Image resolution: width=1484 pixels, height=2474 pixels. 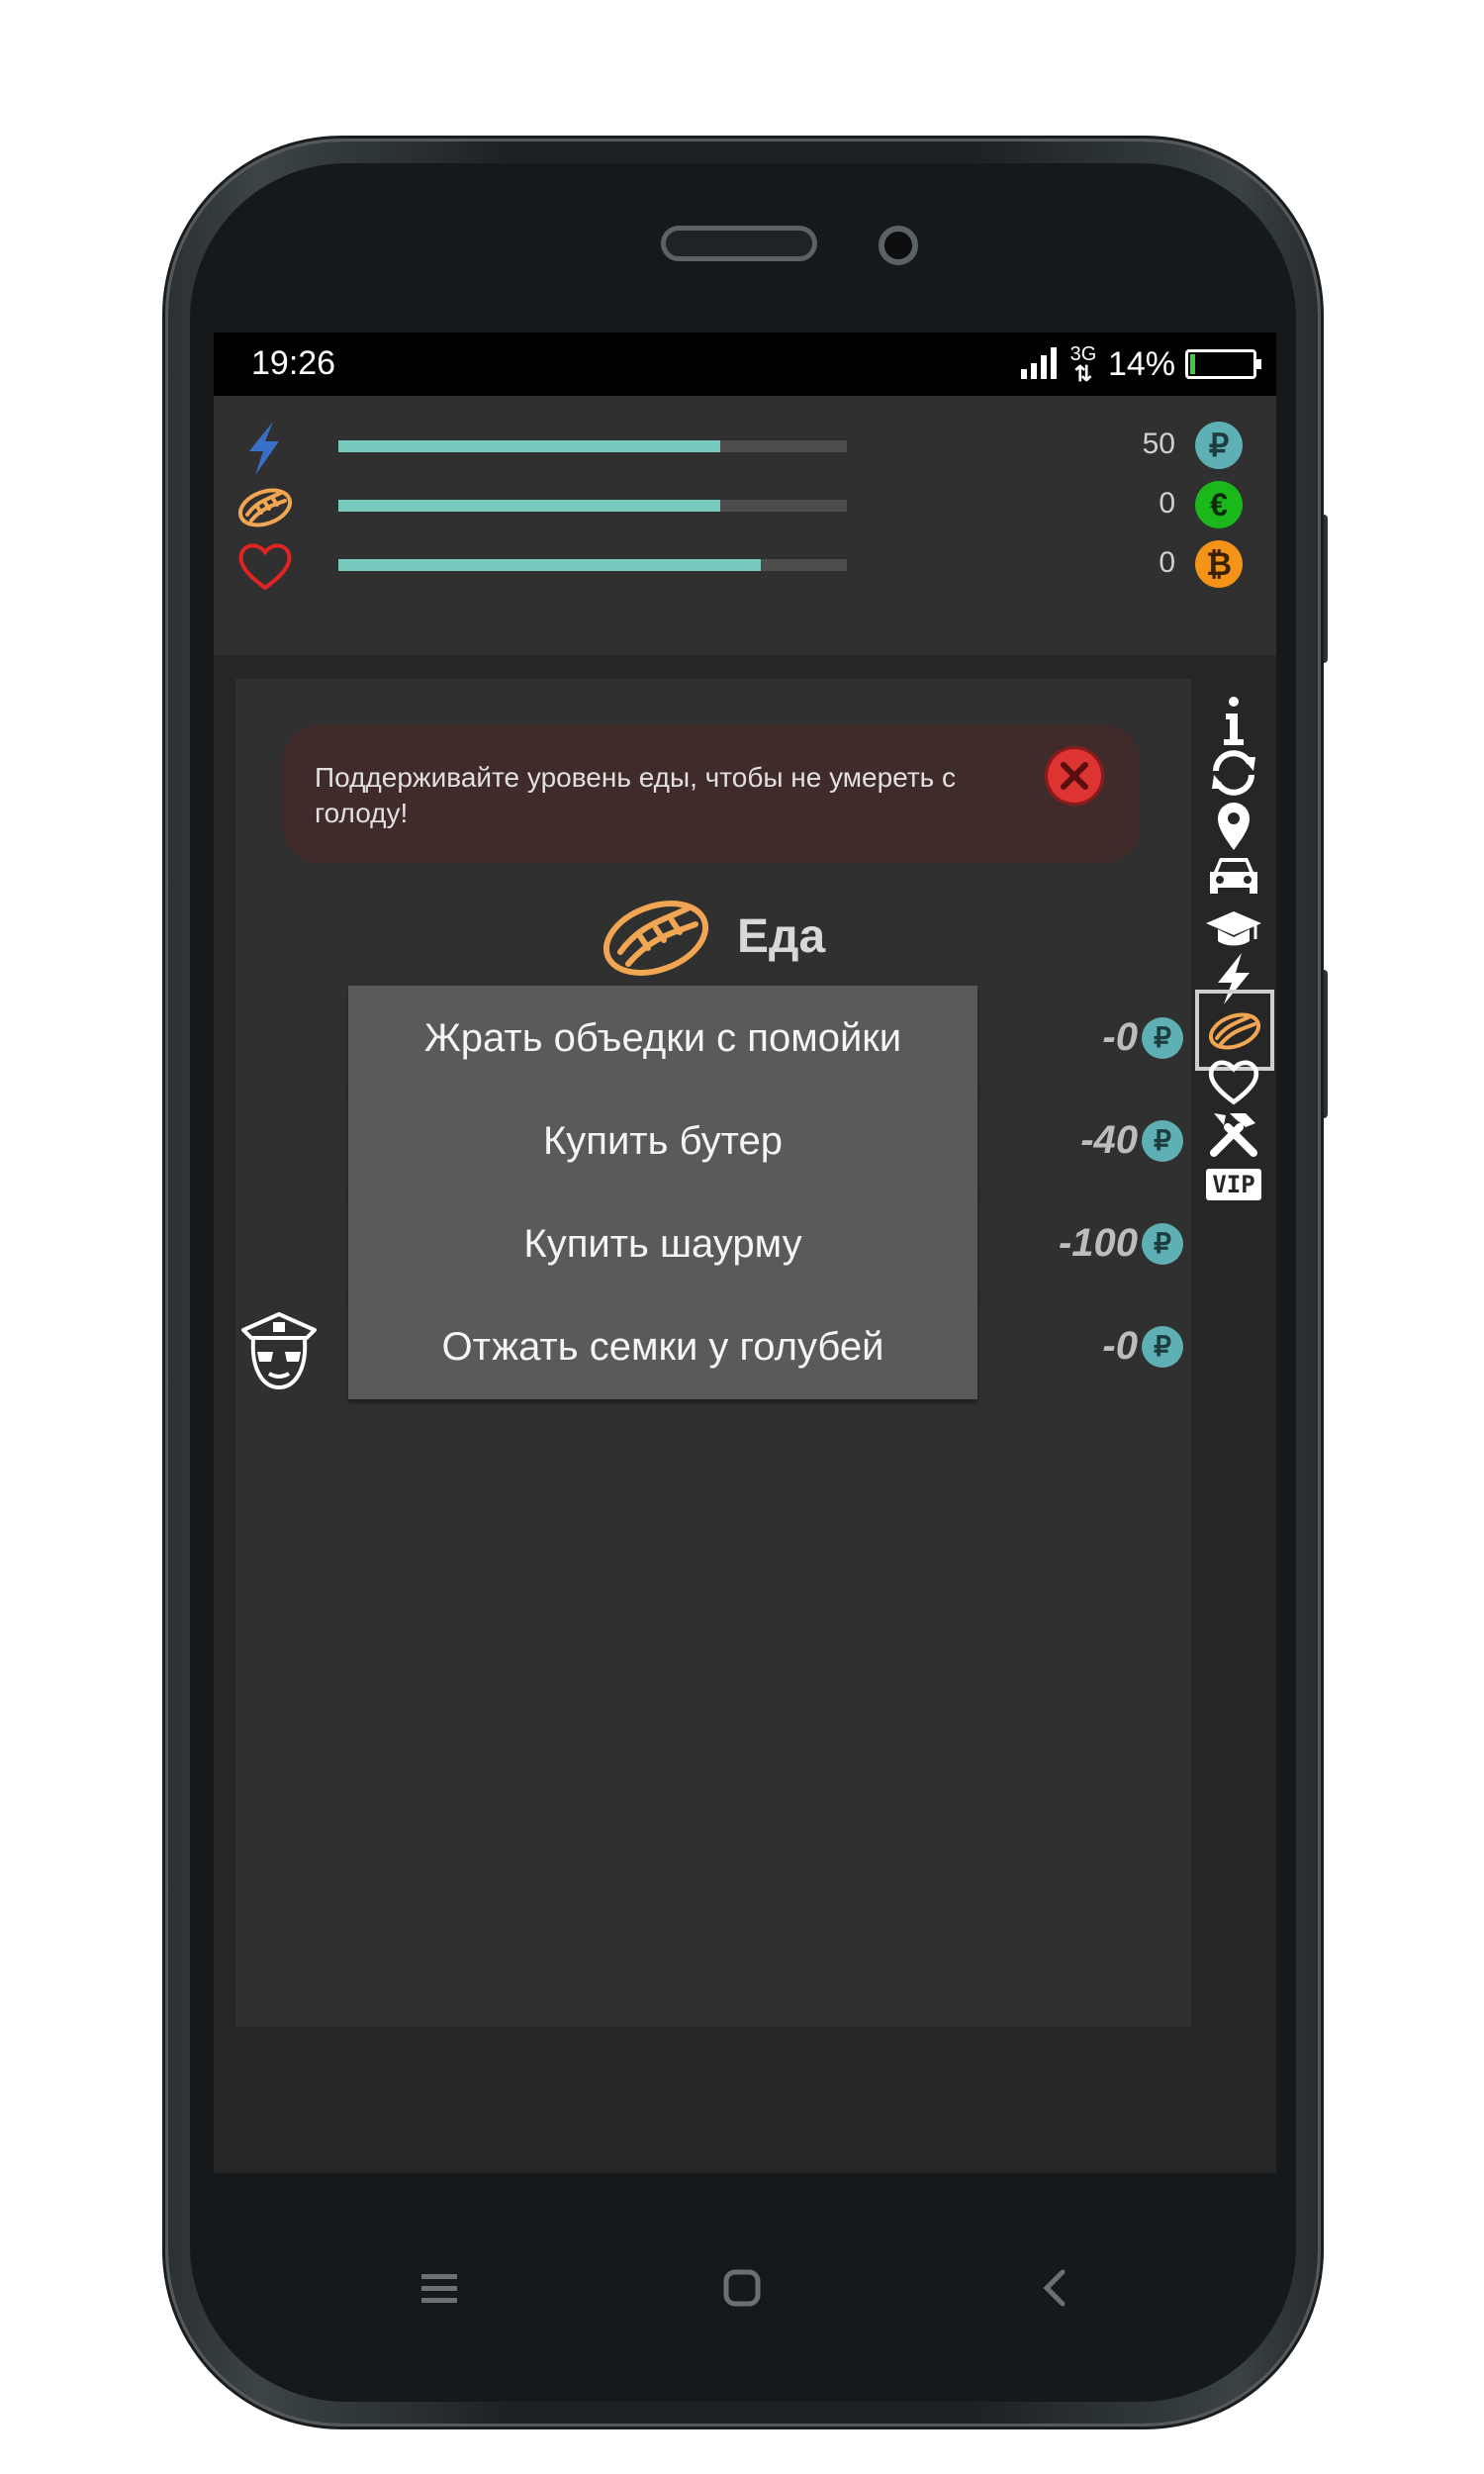 What do you see at coordinates (529, 446) in the screenshot?
I see `energy-bar-fill` at bounding box center [529, 446].